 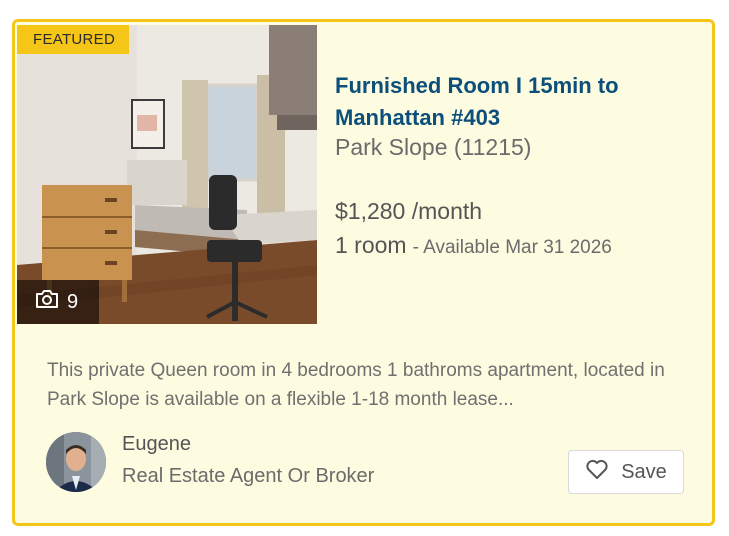 What do you see at coordinates (248, 476) in the screenshot?
I see `agent-role: Real Estate Agent Or Broker` at bounding box center [248, 476].